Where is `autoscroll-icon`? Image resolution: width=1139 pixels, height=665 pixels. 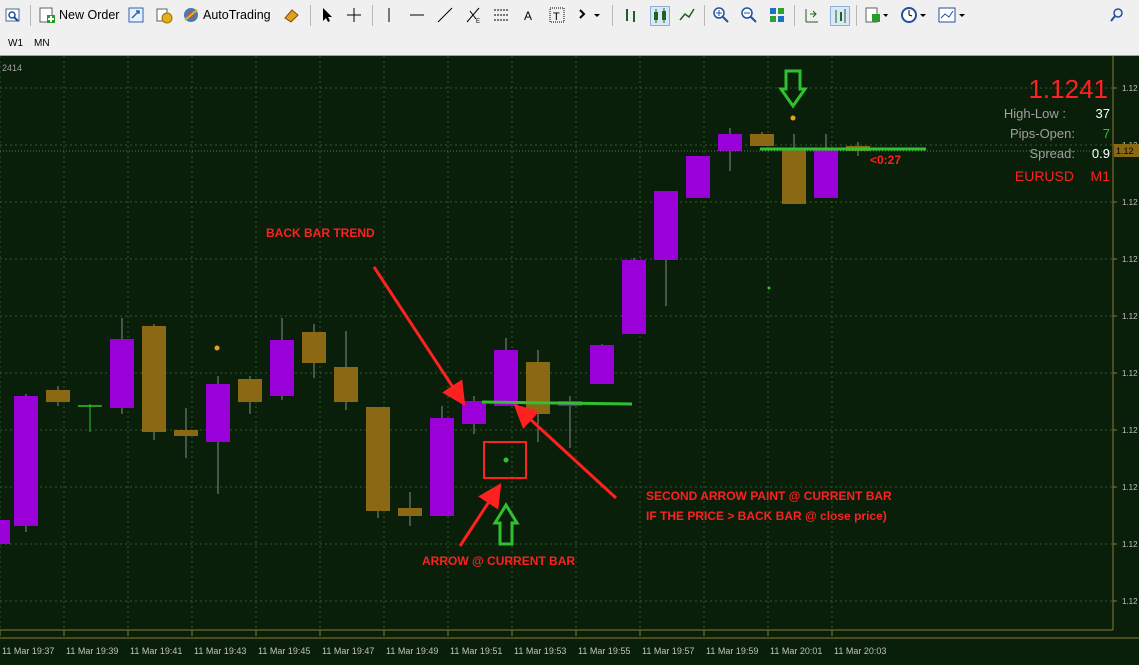 autoscroll-icon is located at coordinates (840, 16).